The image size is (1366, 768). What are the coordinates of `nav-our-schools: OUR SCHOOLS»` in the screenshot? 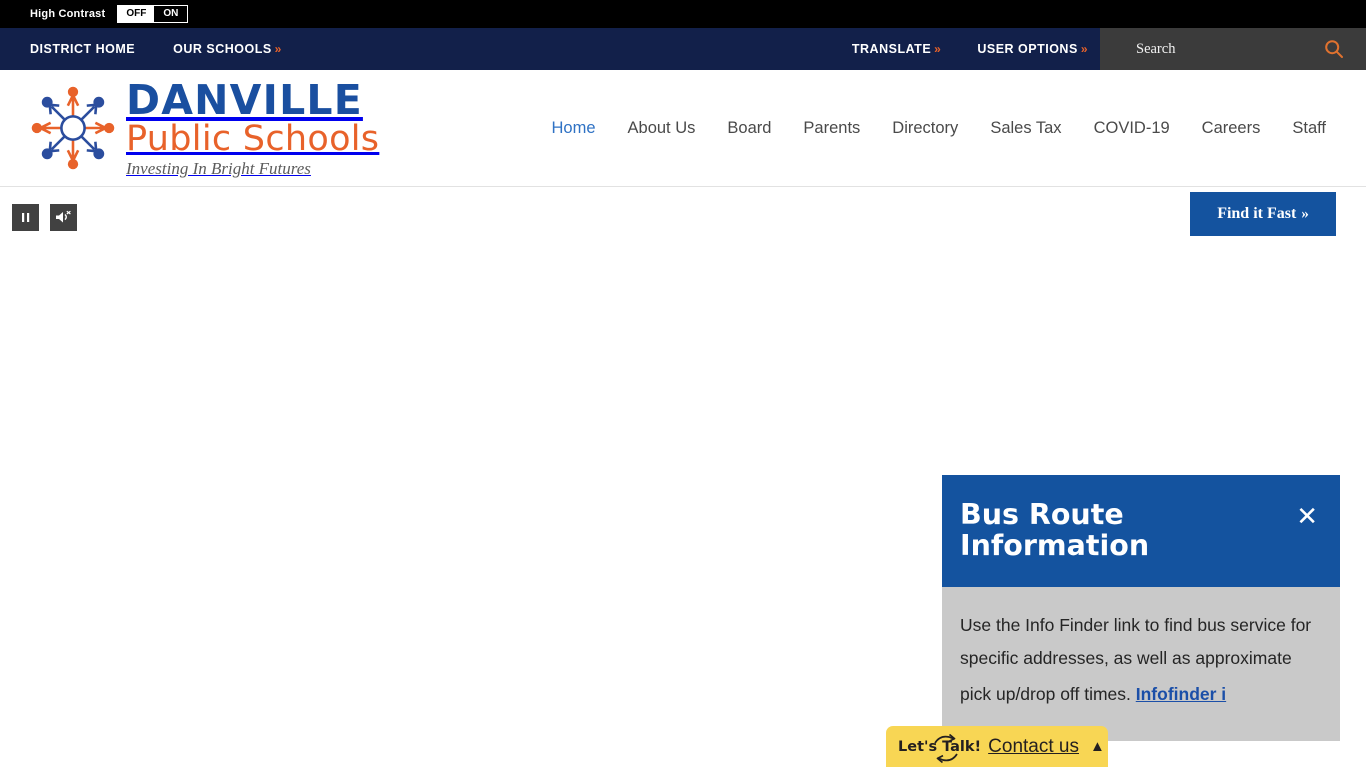 It's located at (227, 49).